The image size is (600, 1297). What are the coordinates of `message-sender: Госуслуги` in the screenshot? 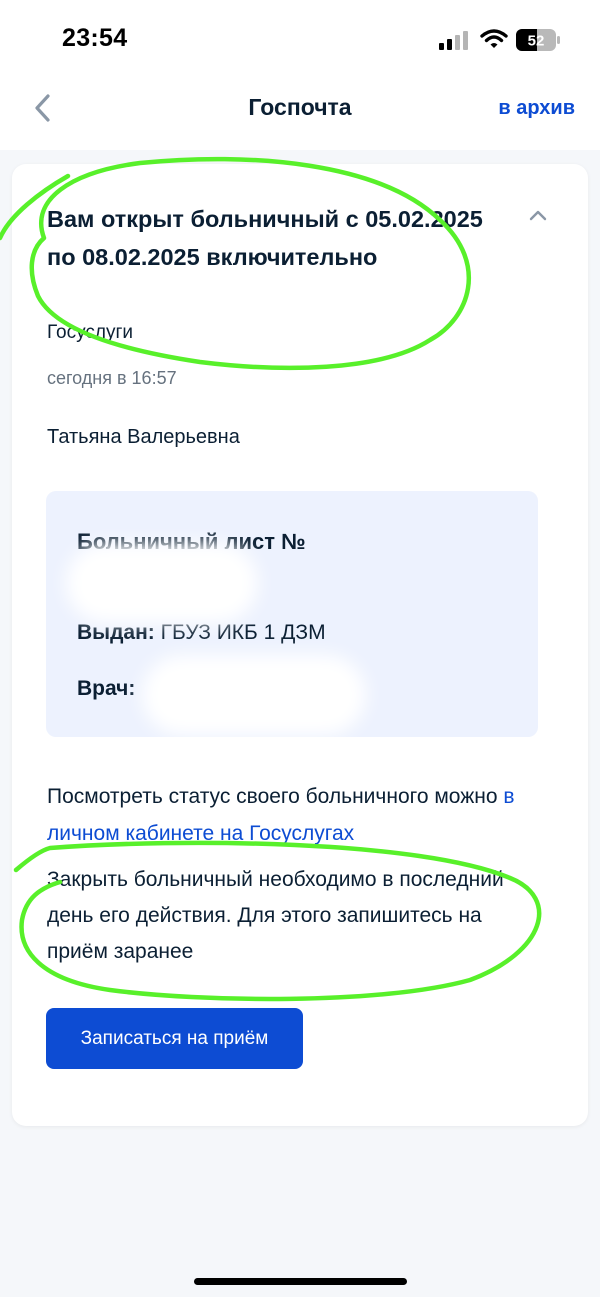 It's located at (90, 332).